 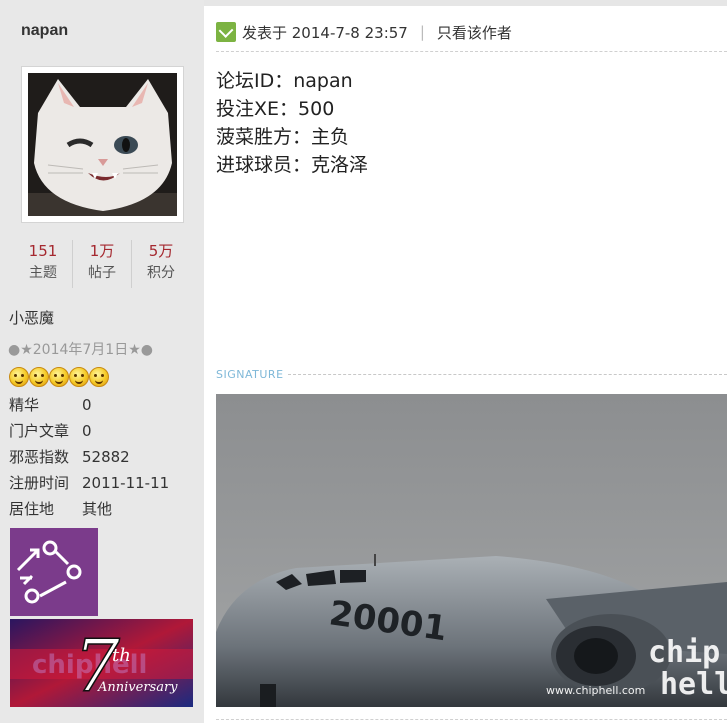 What do you see at coordinates (31, 317) in the screenshot?
I see `user-rank: 小恶魔` at bounding box center [31, 317].